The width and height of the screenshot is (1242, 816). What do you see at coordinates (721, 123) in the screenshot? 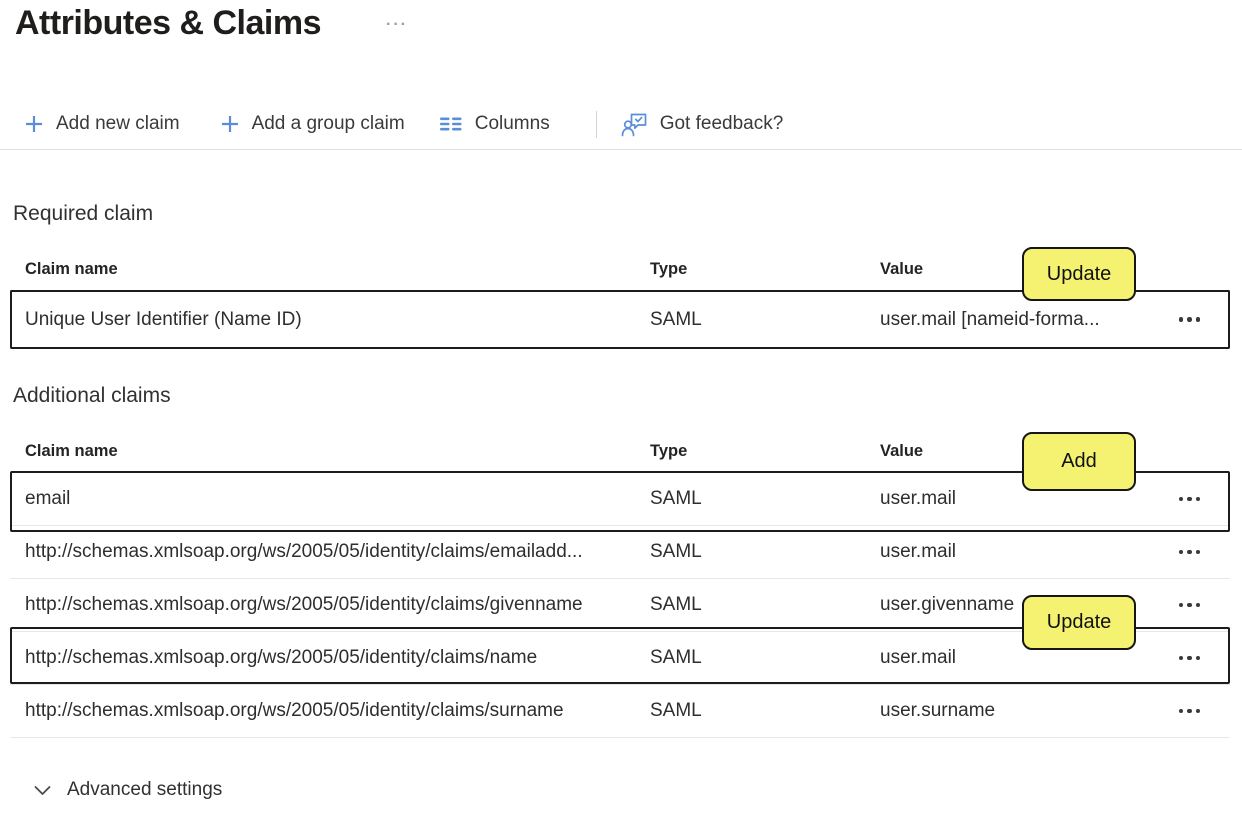
I see `got-feedback-label: Got feedback?` at bounding box center [721, 123].